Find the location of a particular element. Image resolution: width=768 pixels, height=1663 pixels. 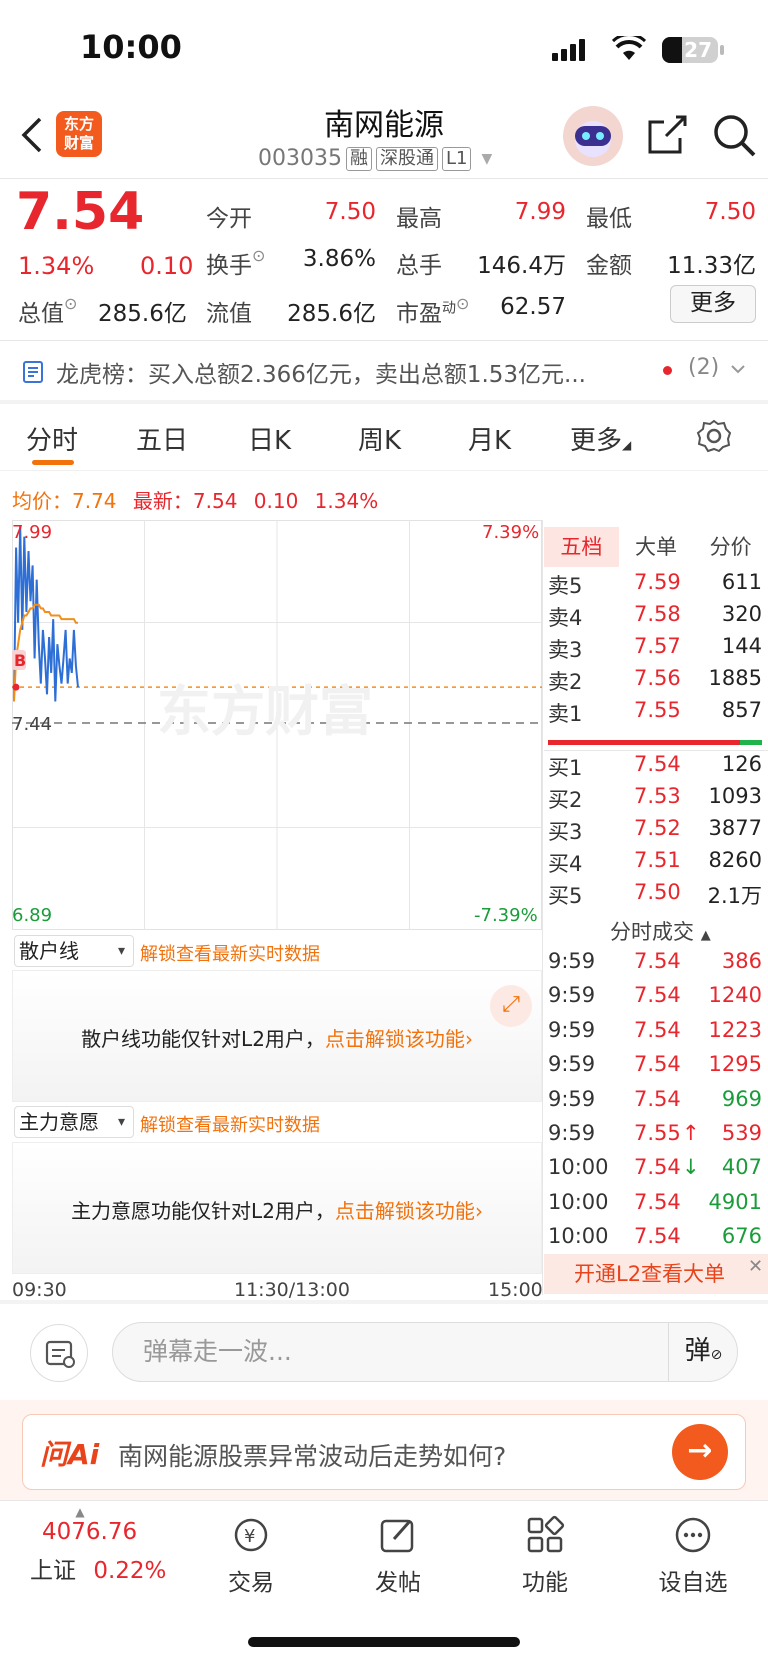

time-mid: 11:30/13:00 is located at coordinates (292, 1290).